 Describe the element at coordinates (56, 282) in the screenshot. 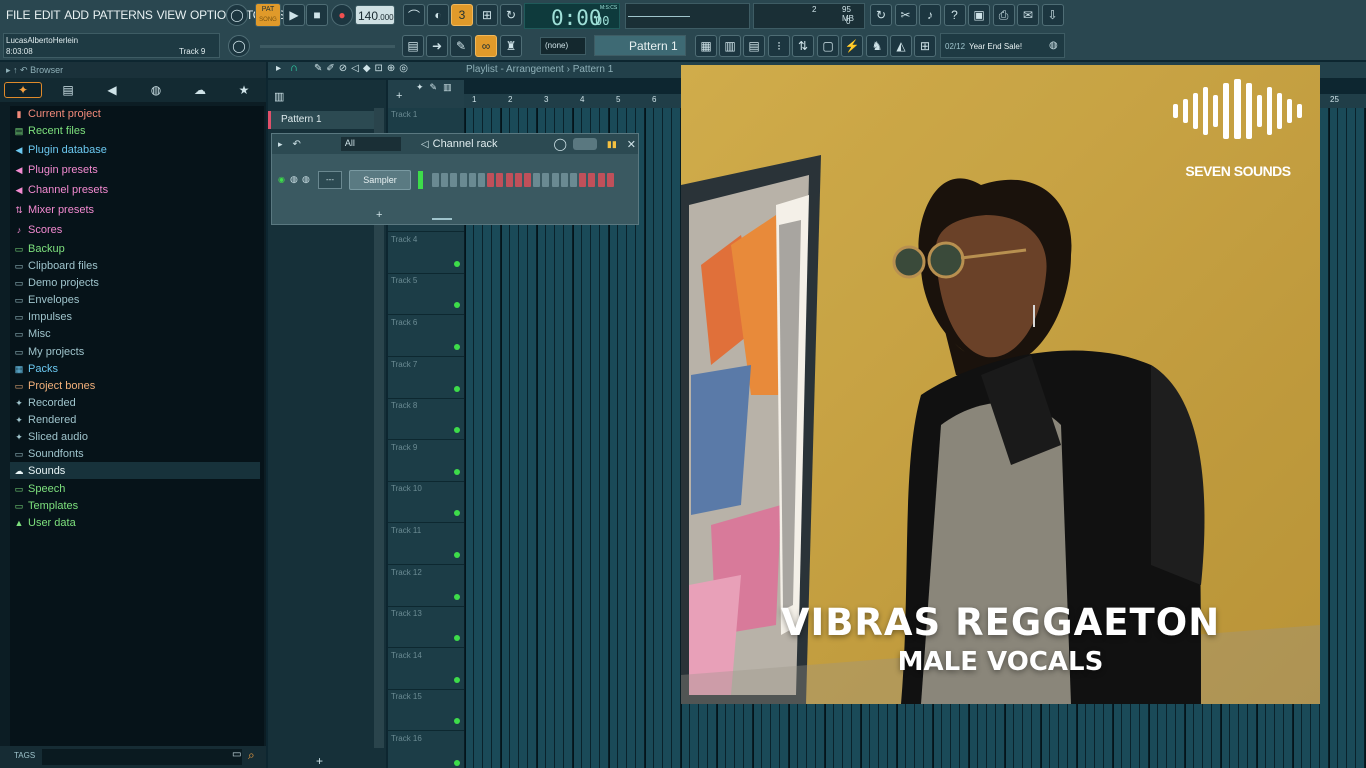

I see `browser-item-demo-projects: ▭ Demo projects` at that location.